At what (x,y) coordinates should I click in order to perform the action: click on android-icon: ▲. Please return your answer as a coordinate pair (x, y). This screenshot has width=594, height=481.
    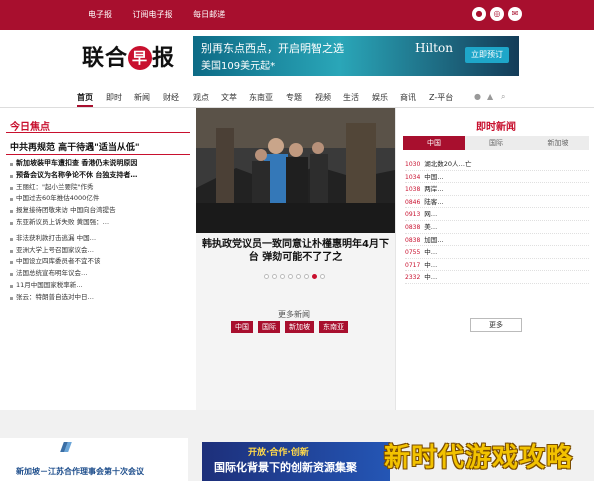
    Looking at the image, I should click on (490, 96).